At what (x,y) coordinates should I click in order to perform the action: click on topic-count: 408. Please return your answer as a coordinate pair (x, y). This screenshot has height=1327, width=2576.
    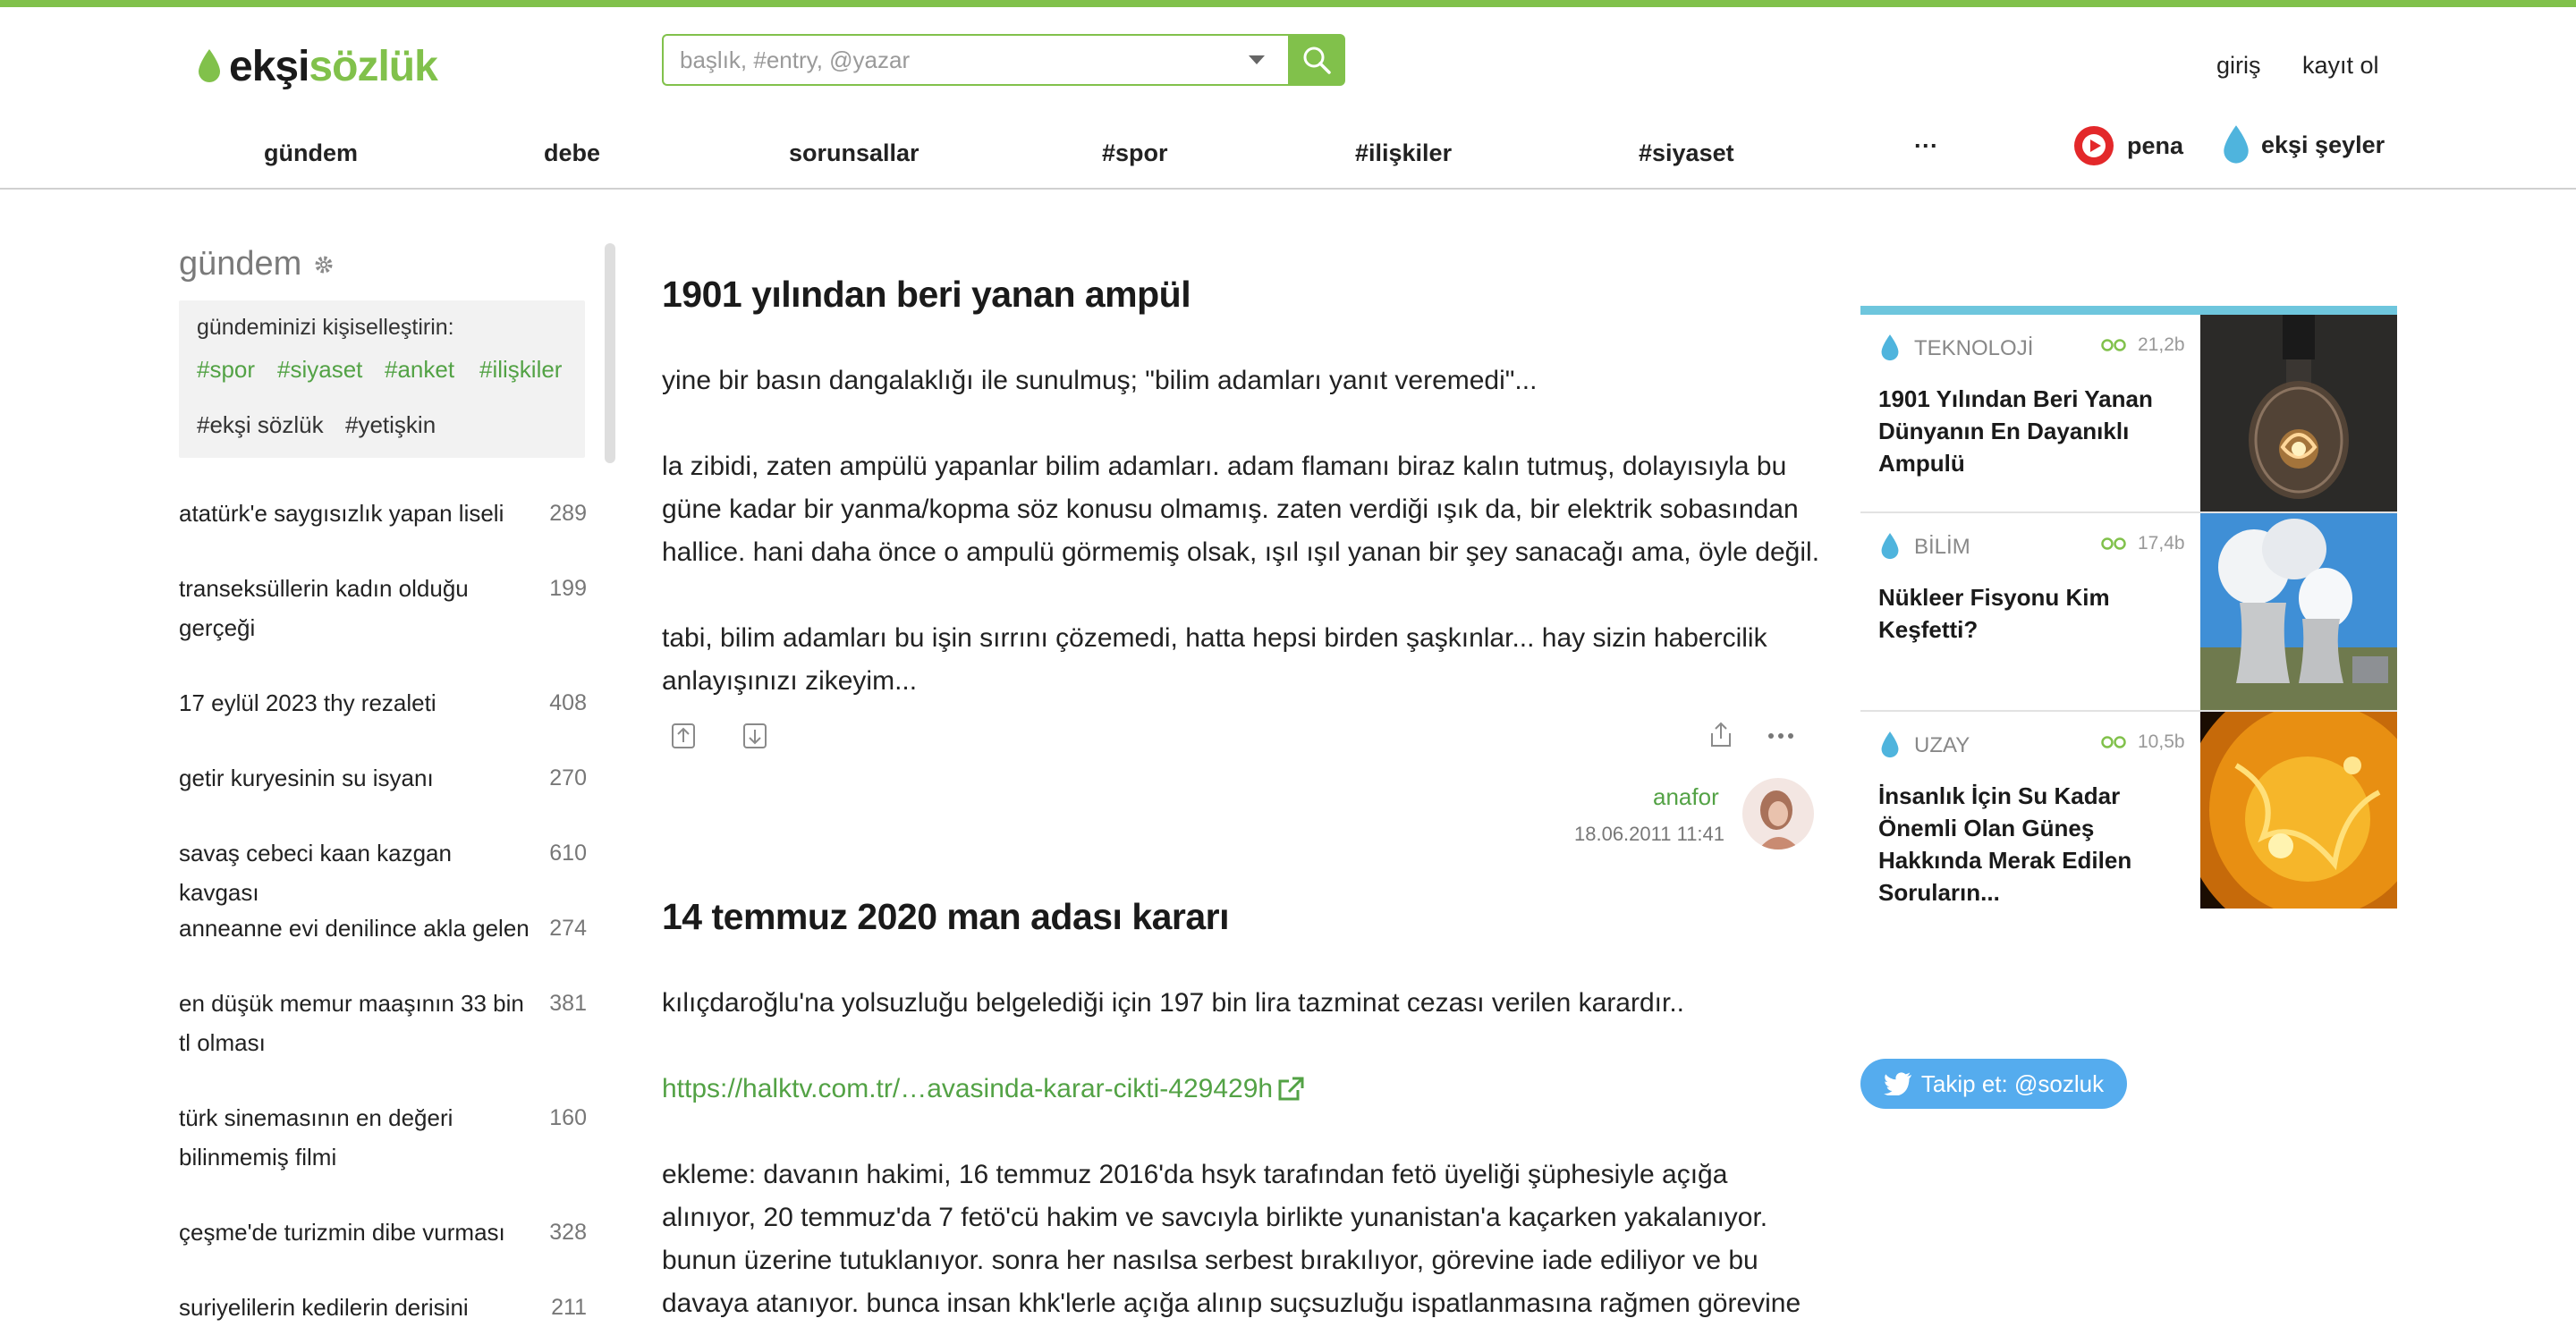
    Looking at the image, I should click on (568, 702).